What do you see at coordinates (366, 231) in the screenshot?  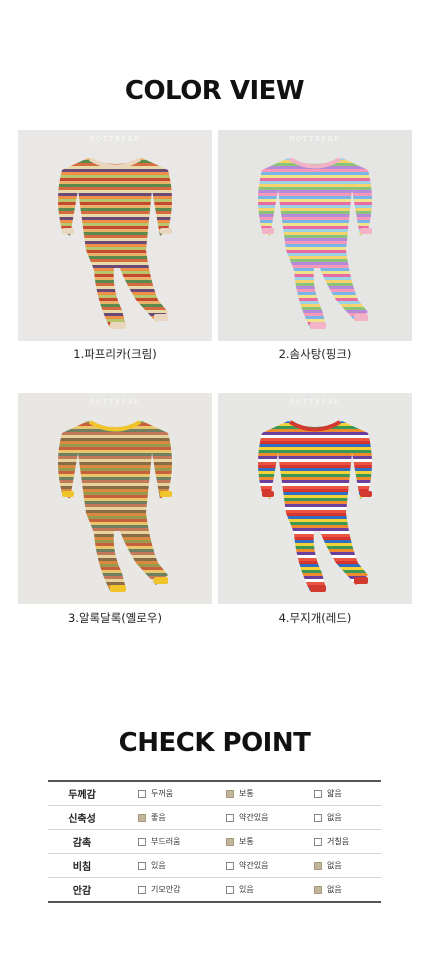 I see `cuff-trim` at bounding box center [366, 231].